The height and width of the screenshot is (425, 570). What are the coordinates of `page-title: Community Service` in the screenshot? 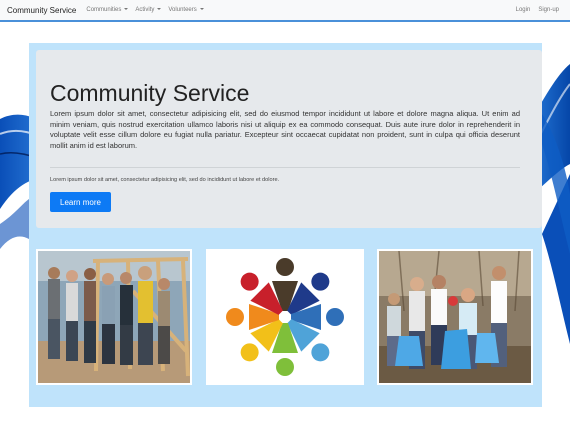 It's located at (150, 93).